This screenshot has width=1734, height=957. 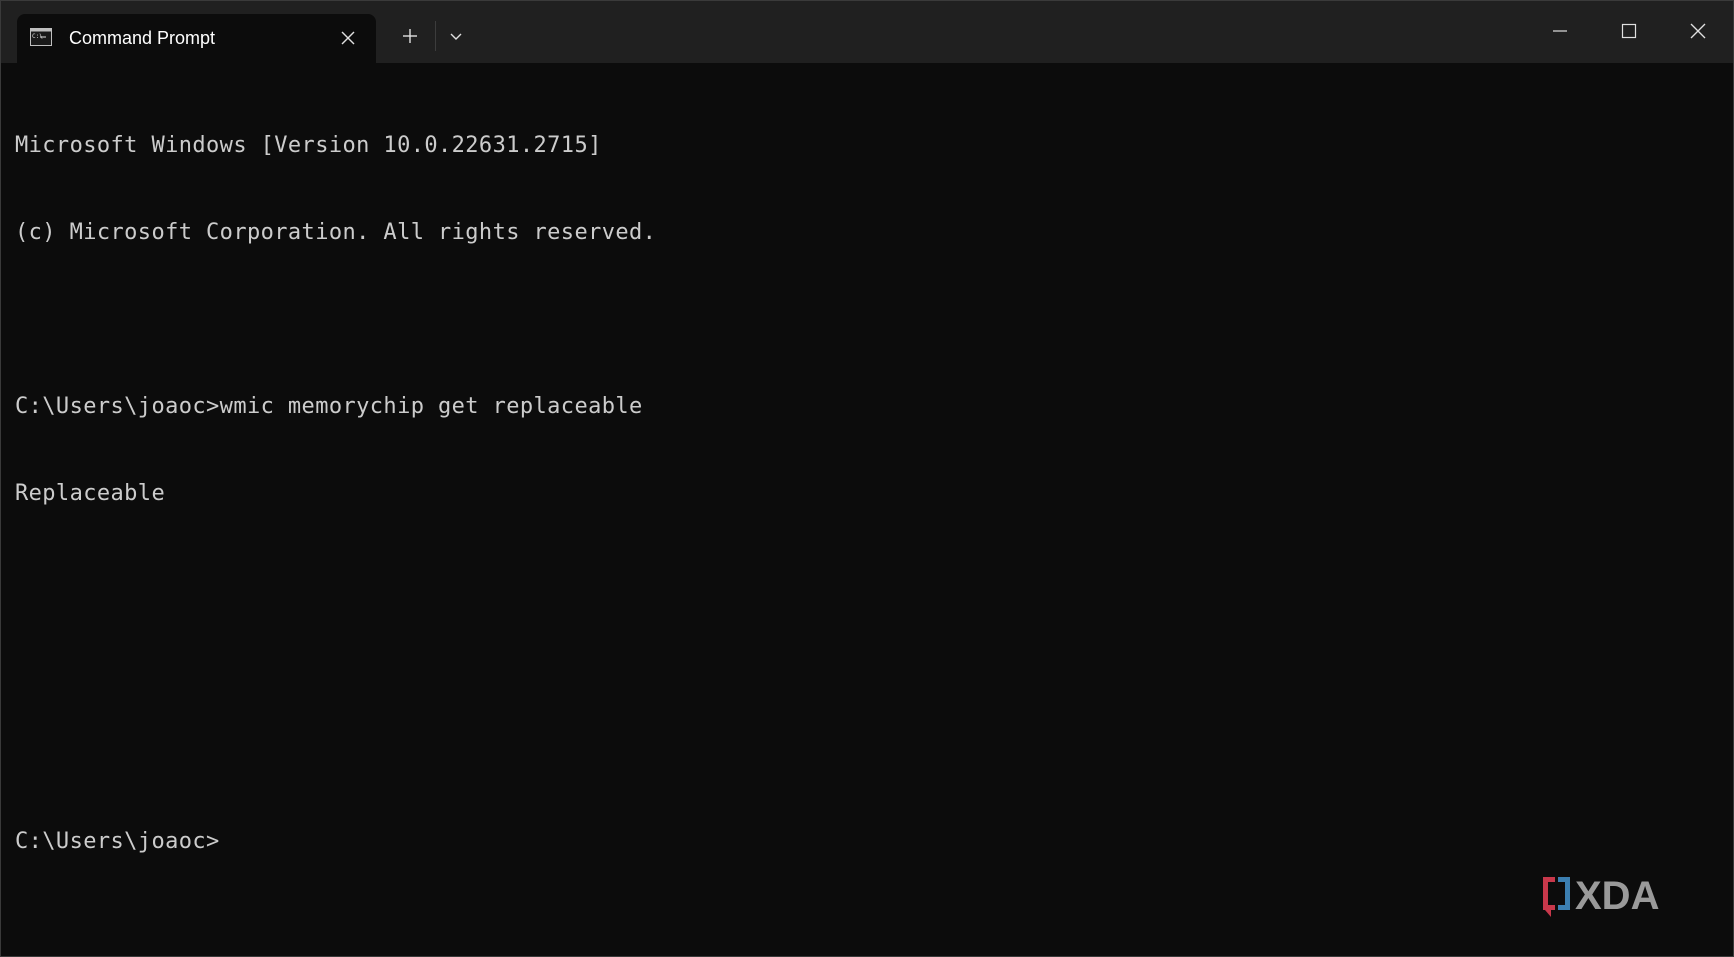 I want to click on minimize-icon, so click(x=1560, y=31).